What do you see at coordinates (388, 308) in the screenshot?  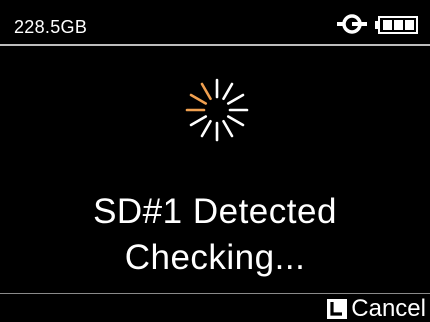 I see `cancel-label: Cancel` at bounding box center [388, 308].